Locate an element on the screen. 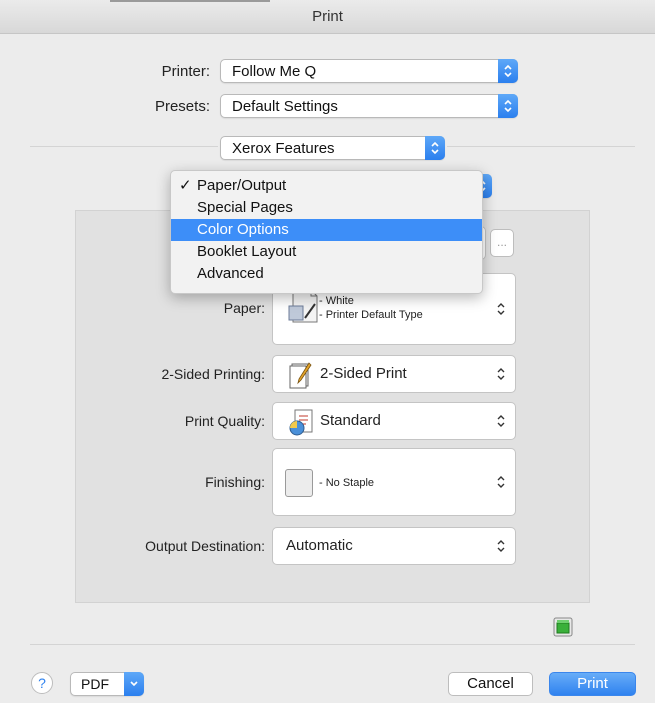 This screenshot has height=703, width=655. finishing-label: Finishing: is located at coordinates (235, 482).